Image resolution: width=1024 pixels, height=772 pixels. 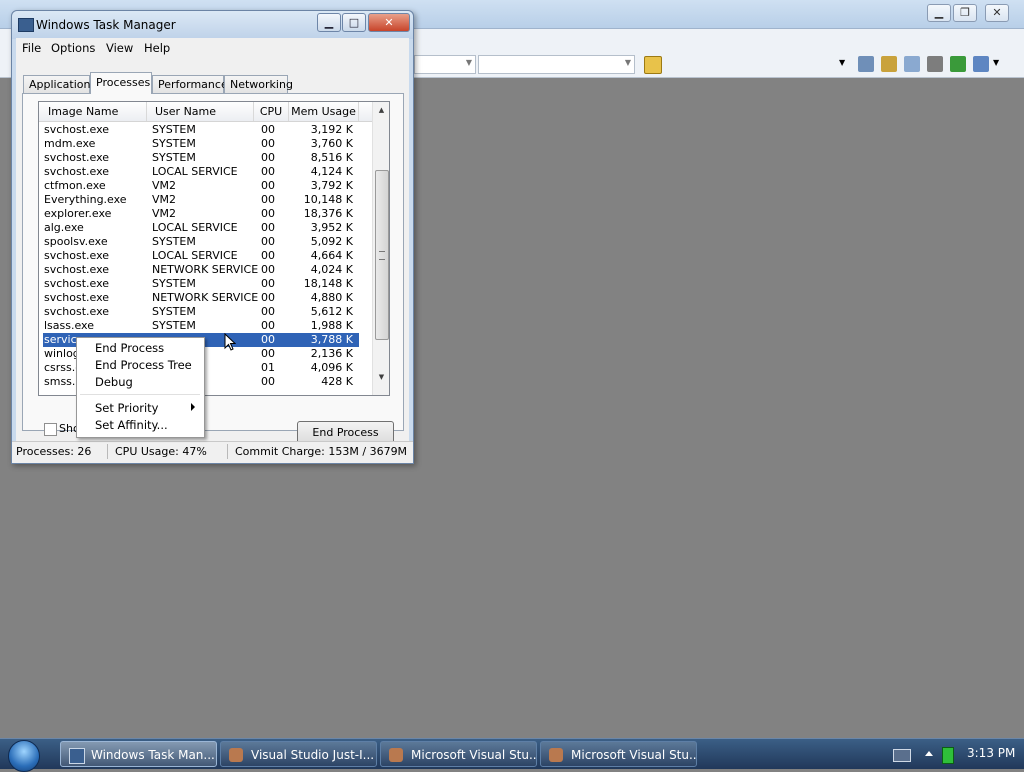 I want to click on scroll-down-arrow-icon: ▼, so click(x=381, y=377).